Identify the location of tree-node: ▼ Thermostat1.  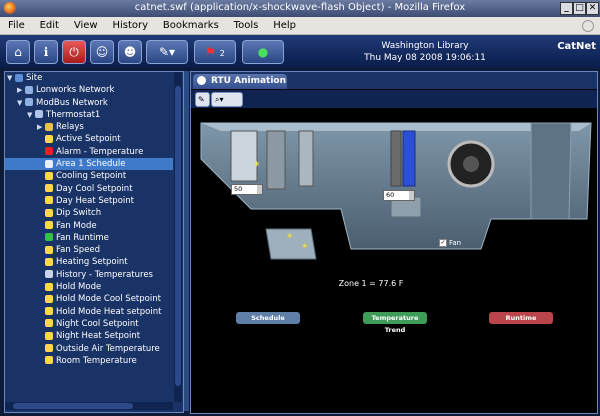
(89, 115).